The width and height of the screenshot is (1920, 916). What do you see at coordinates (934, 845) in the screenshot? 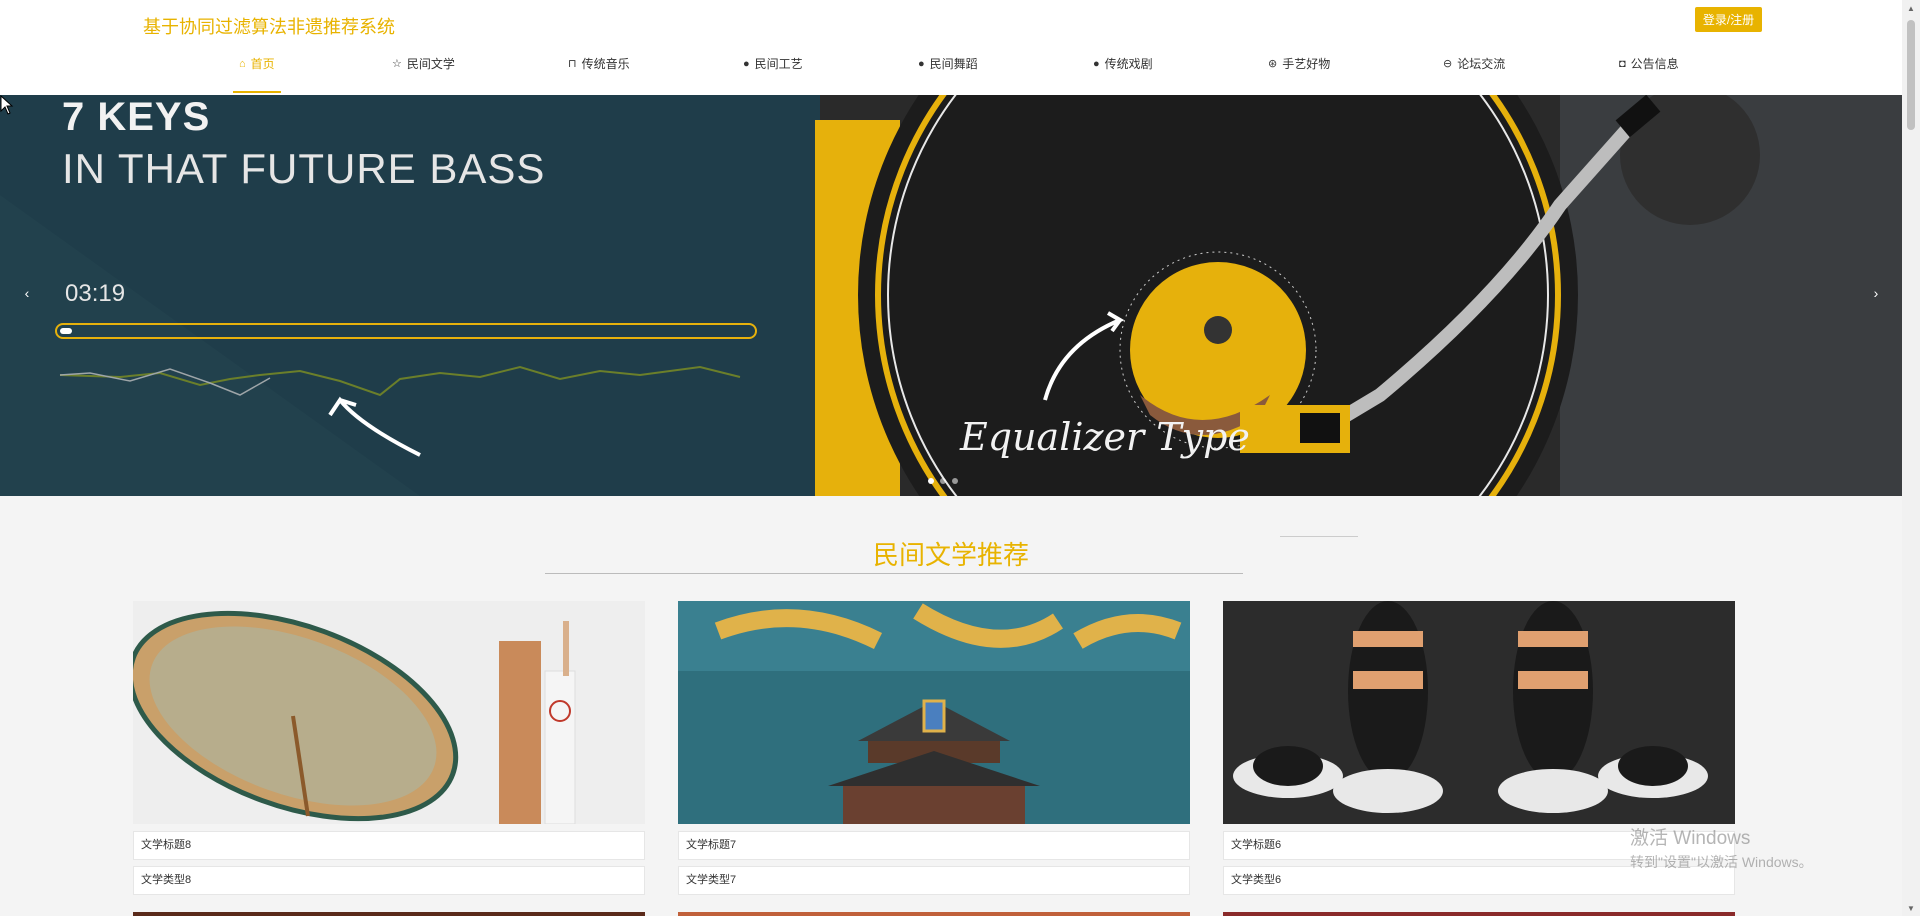
I see `card-title: 文学标题7` at bounding box center [934, 845].